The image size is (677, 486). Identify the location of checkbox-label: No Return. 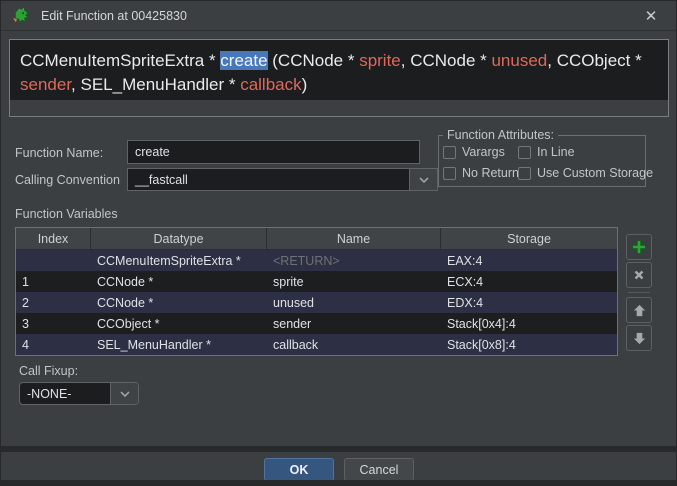
(490, 173).